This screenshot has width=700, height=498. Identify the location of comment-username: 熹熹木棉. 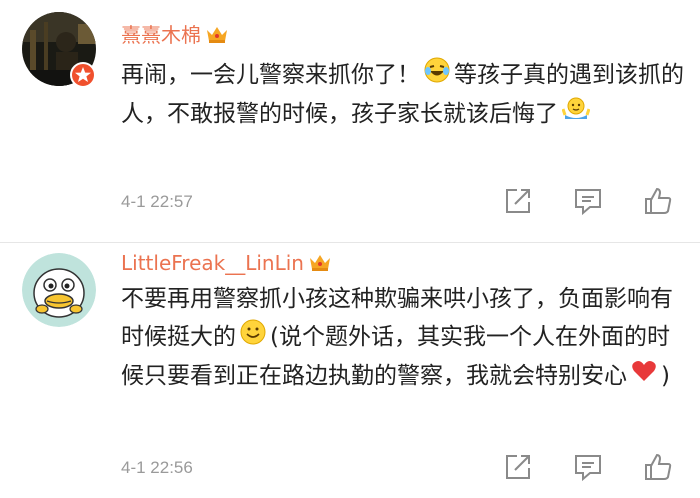
(175, 34).